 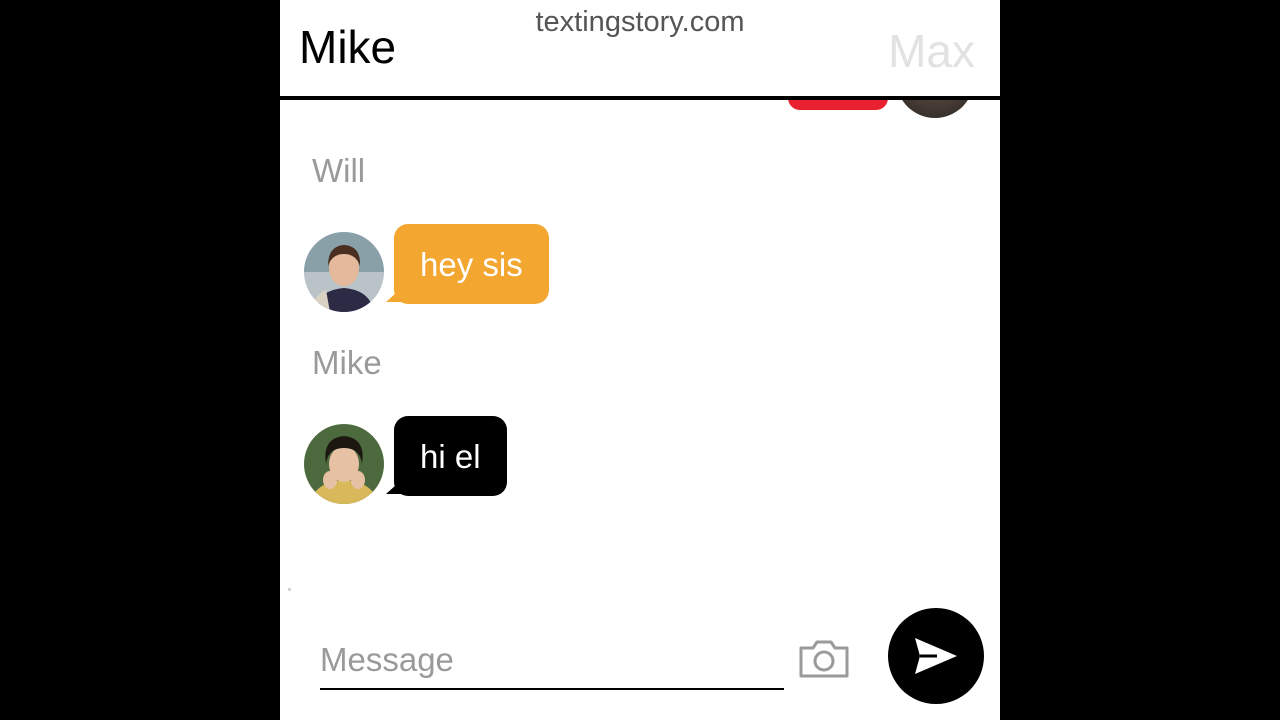 What do you see at coordinates (931, 51) in the screenshot?
I see `other-contact-name: Max` at bounding box center [931, 51].